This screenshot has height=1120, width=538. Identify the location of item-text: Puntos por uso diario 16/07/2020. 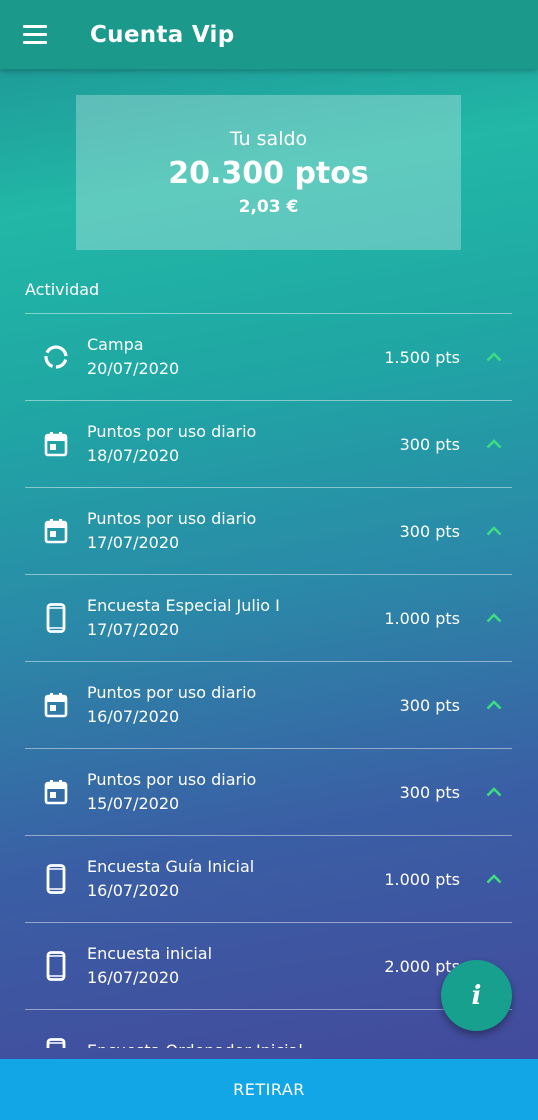
(218, 705).